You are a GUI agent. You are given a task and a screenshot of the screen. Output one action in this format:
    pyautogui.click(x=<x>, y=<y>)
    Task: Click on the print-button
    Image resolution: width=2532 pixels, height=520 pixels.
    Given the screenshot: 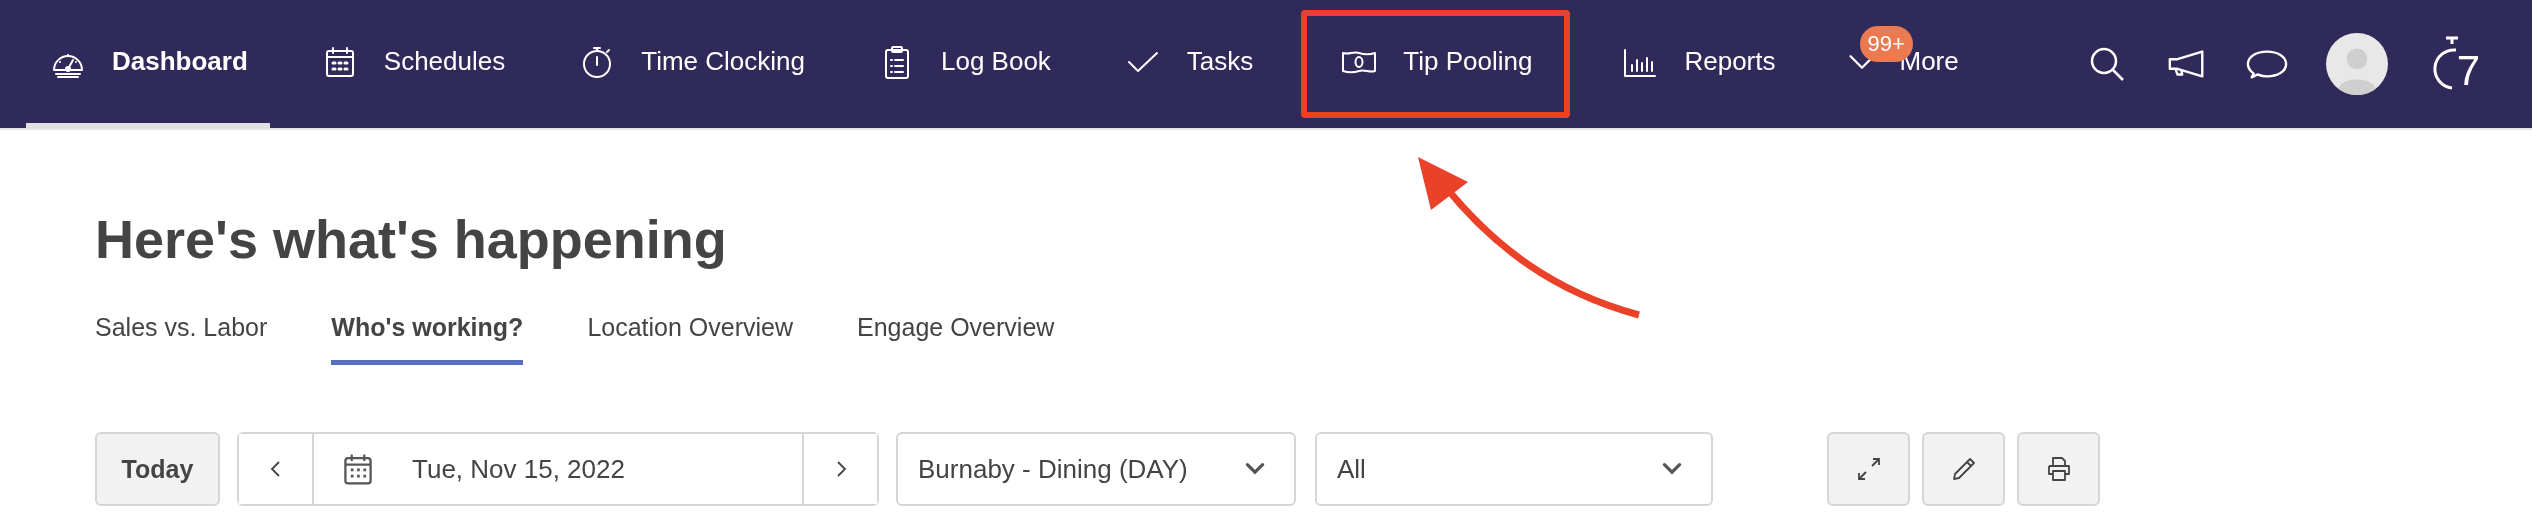 What is the action you would take?
    pyautogui.click(x=2058, y=469)
    